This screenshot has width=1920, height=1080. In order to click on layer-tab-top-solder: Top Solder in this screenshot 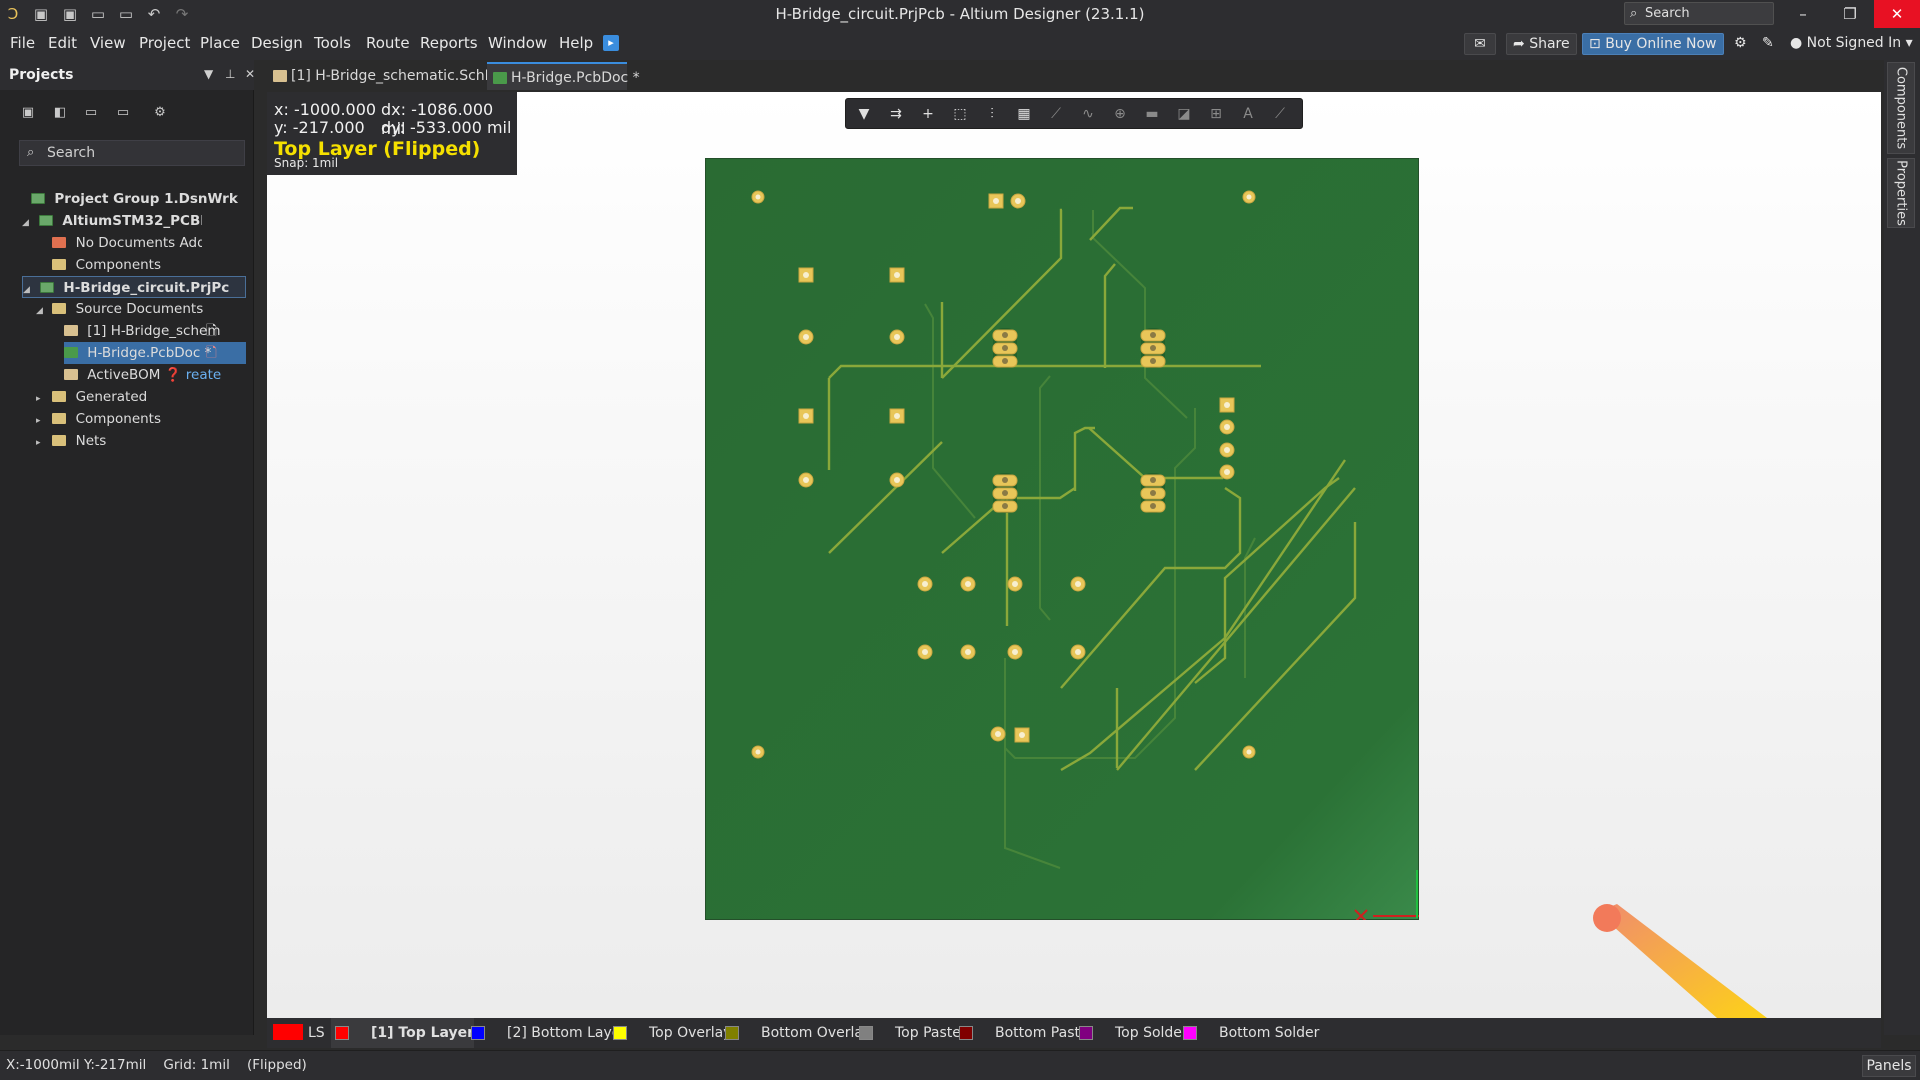, I will do `click(1131, 1033)`.